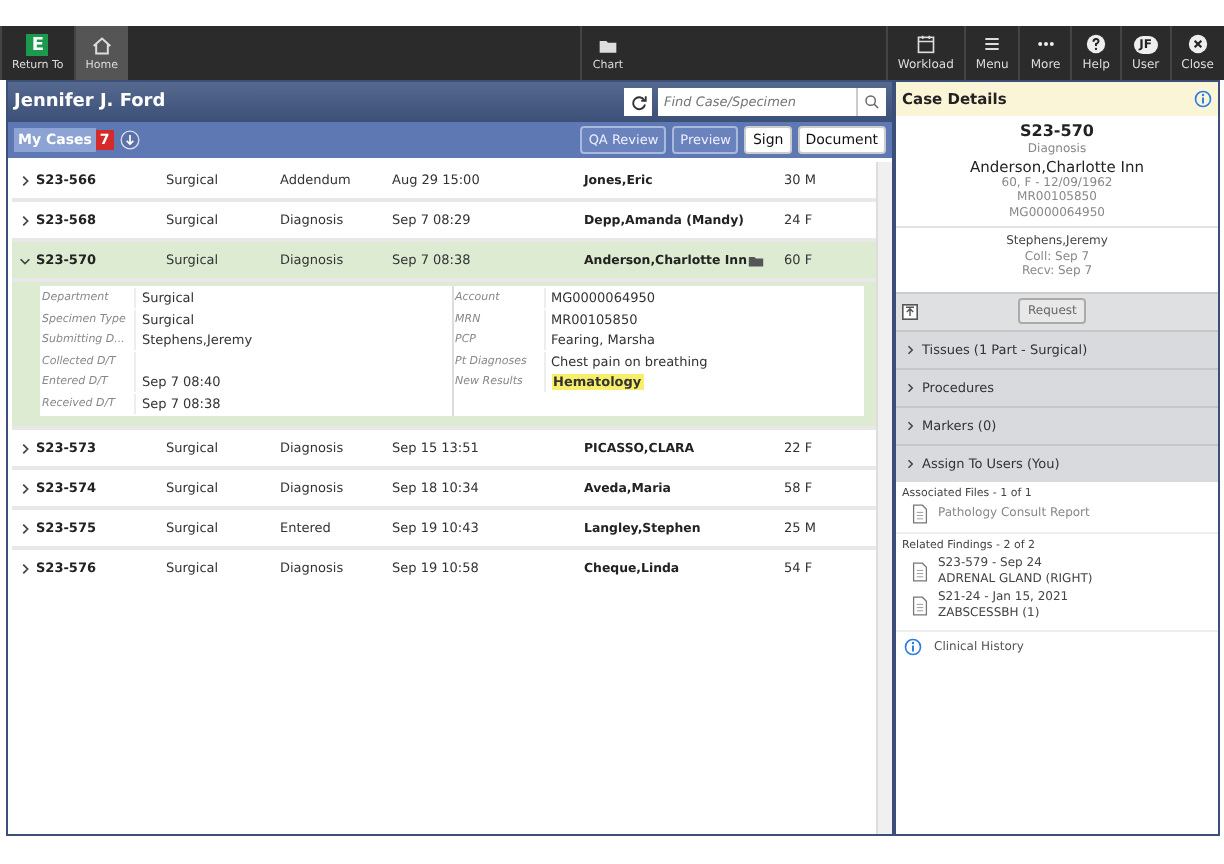 Image resolution: width=1224 pixels, height=864 pixels. I want to click on home-icon, so click(101, 45).